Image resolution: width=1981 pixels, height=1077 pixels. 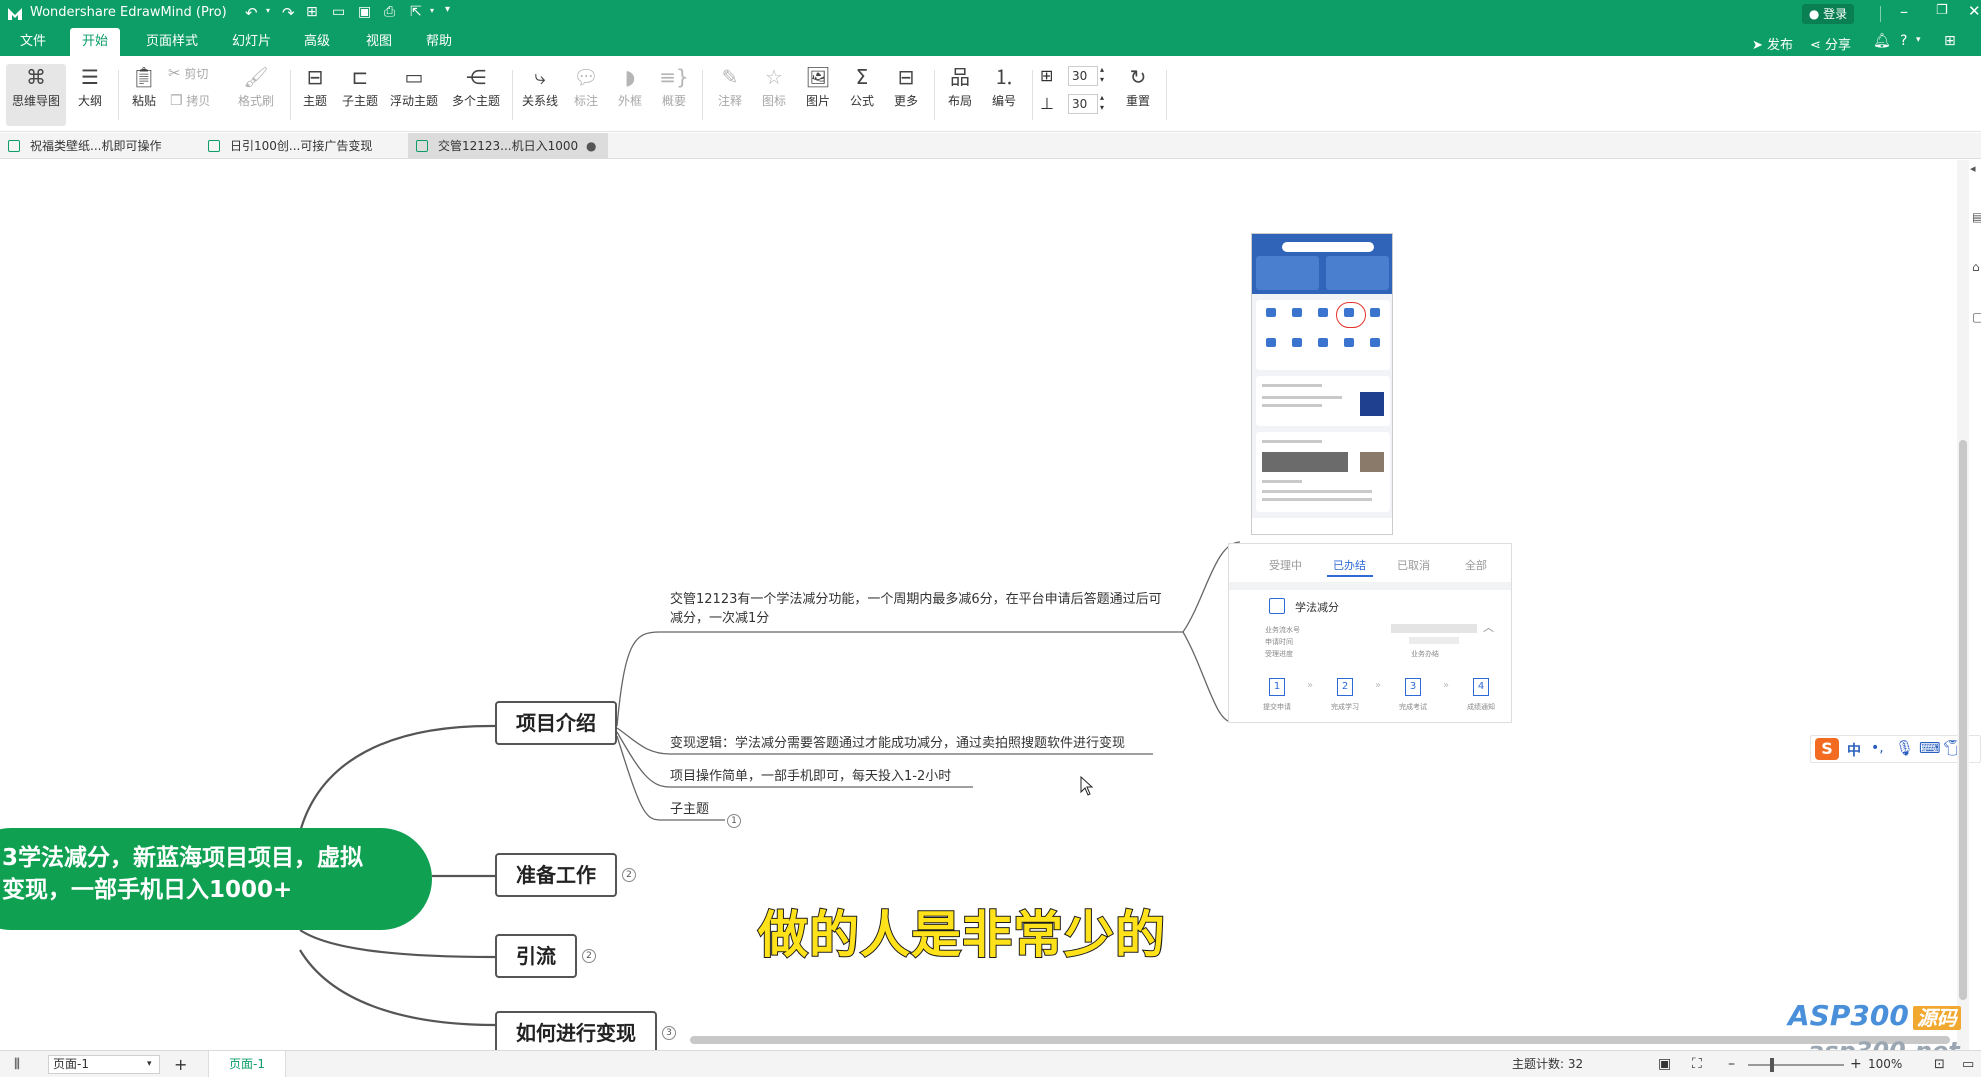 I want to click on page-tab: 页面-1, so click(x=247, y=1064).